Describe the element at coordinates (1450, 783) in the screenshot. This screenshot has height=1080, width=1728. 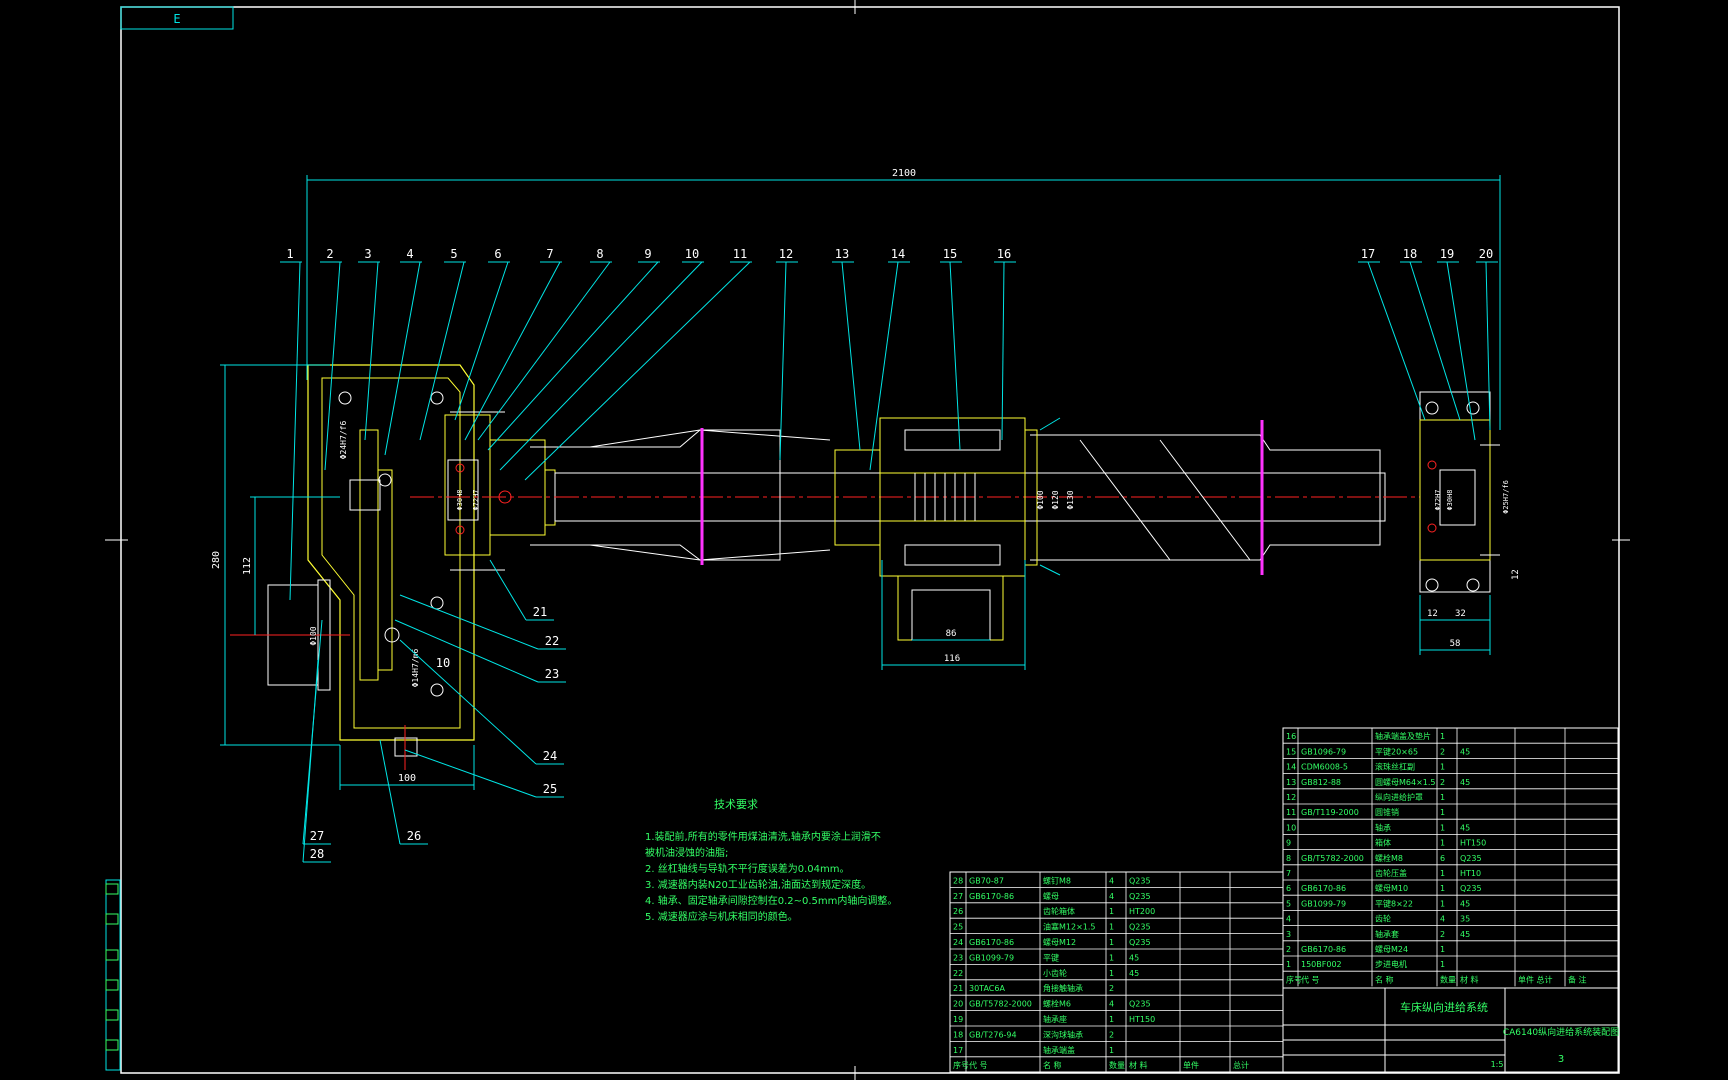
I see `bom-row: 13 GB812-88 圆螺母M64×1.5 2 45` at that location.